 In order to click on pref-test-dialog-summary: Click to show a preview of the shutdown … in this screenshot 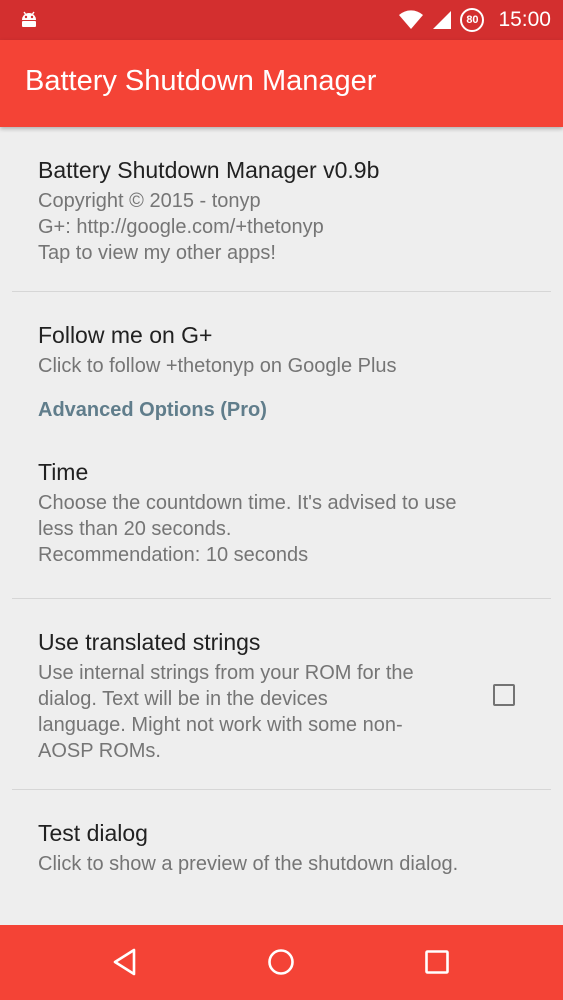, I will do `click(248, 864)`.